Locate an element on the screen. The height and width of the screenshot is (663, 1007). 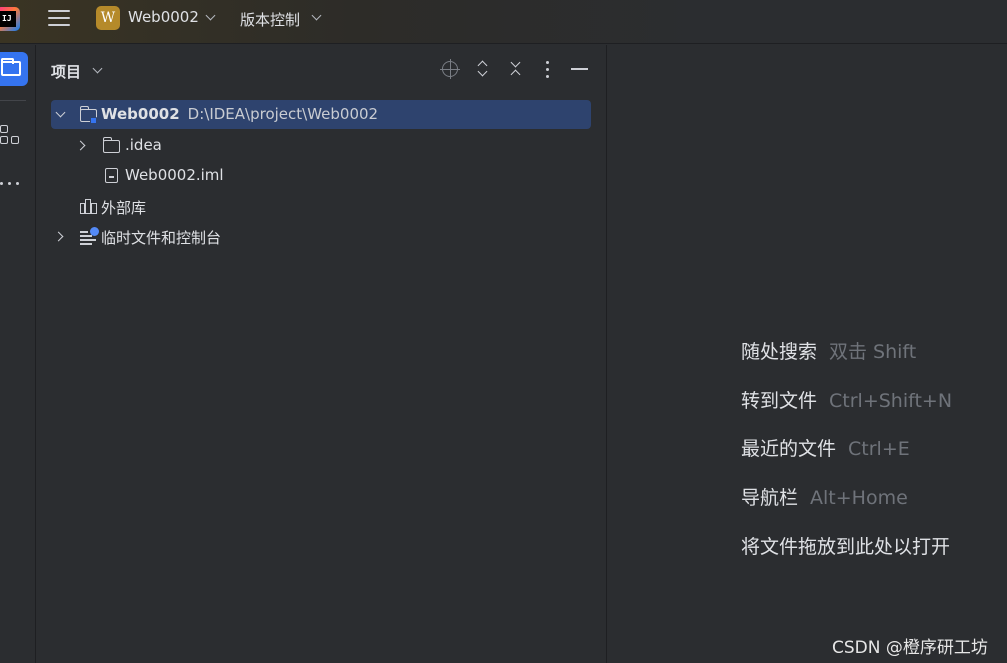
expand-all-icon is located at coordinates (483, 69).